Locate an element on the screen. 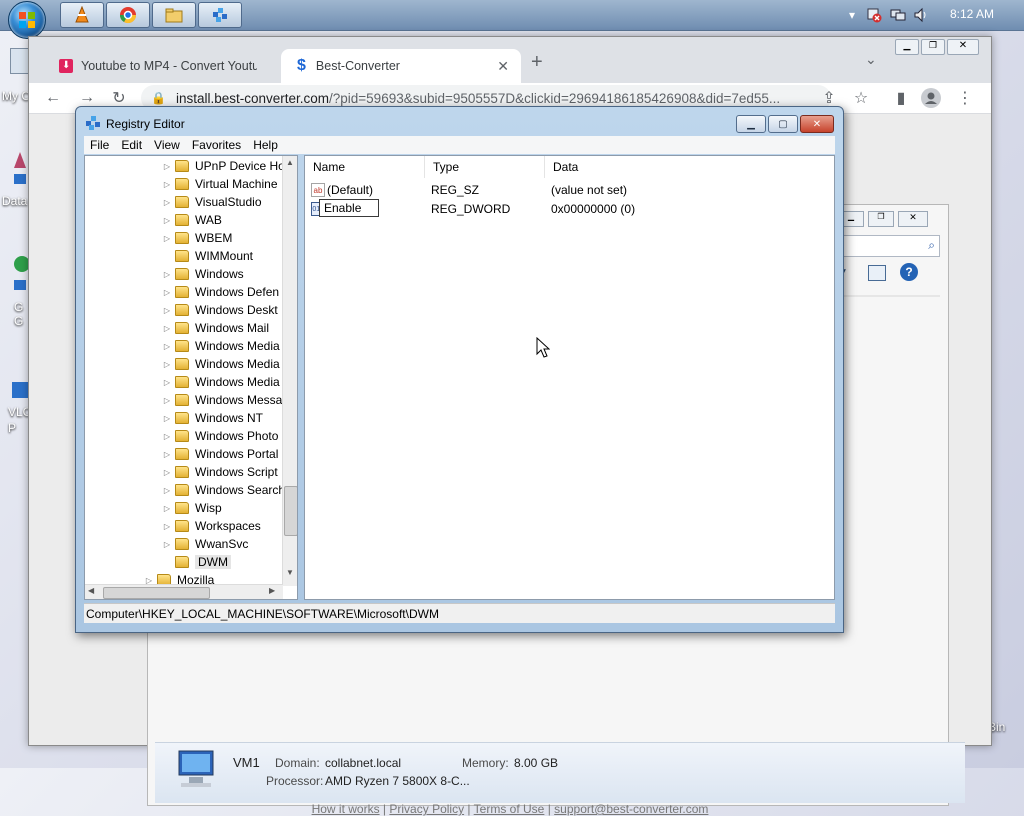  tree-item: ▷ Windows is located at coordinates (203, 274).